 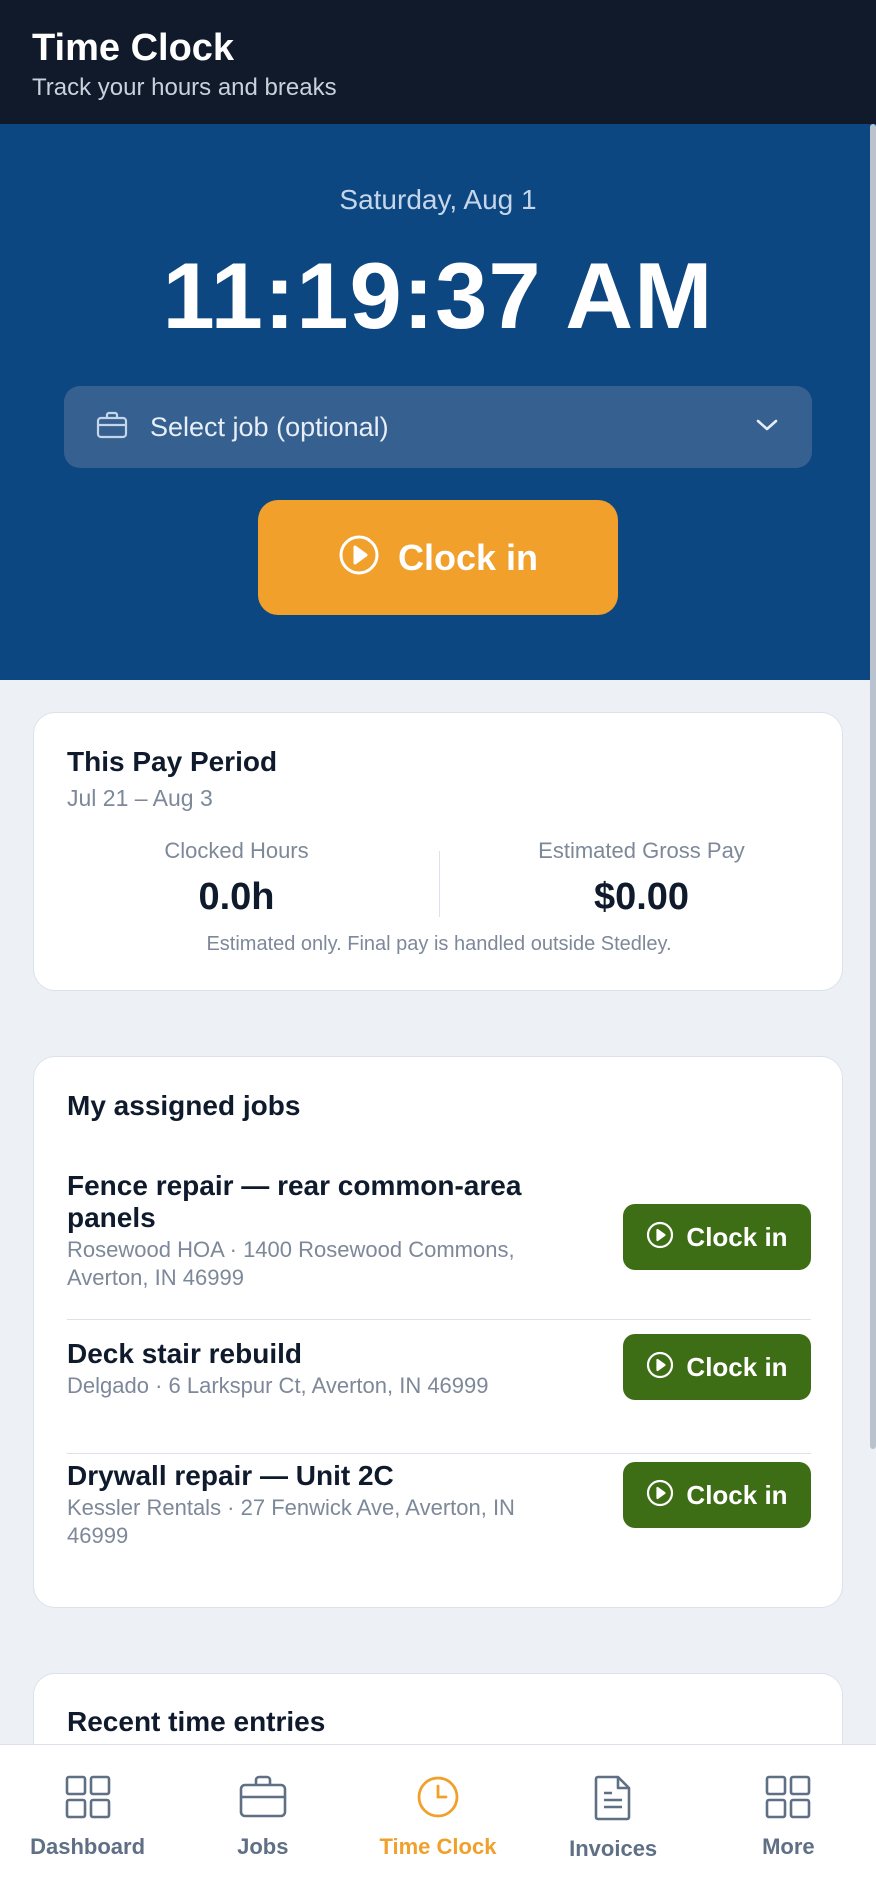 I want to click on assigned-jobs-title: My assigned jobs, so click(x=184, y=1105).